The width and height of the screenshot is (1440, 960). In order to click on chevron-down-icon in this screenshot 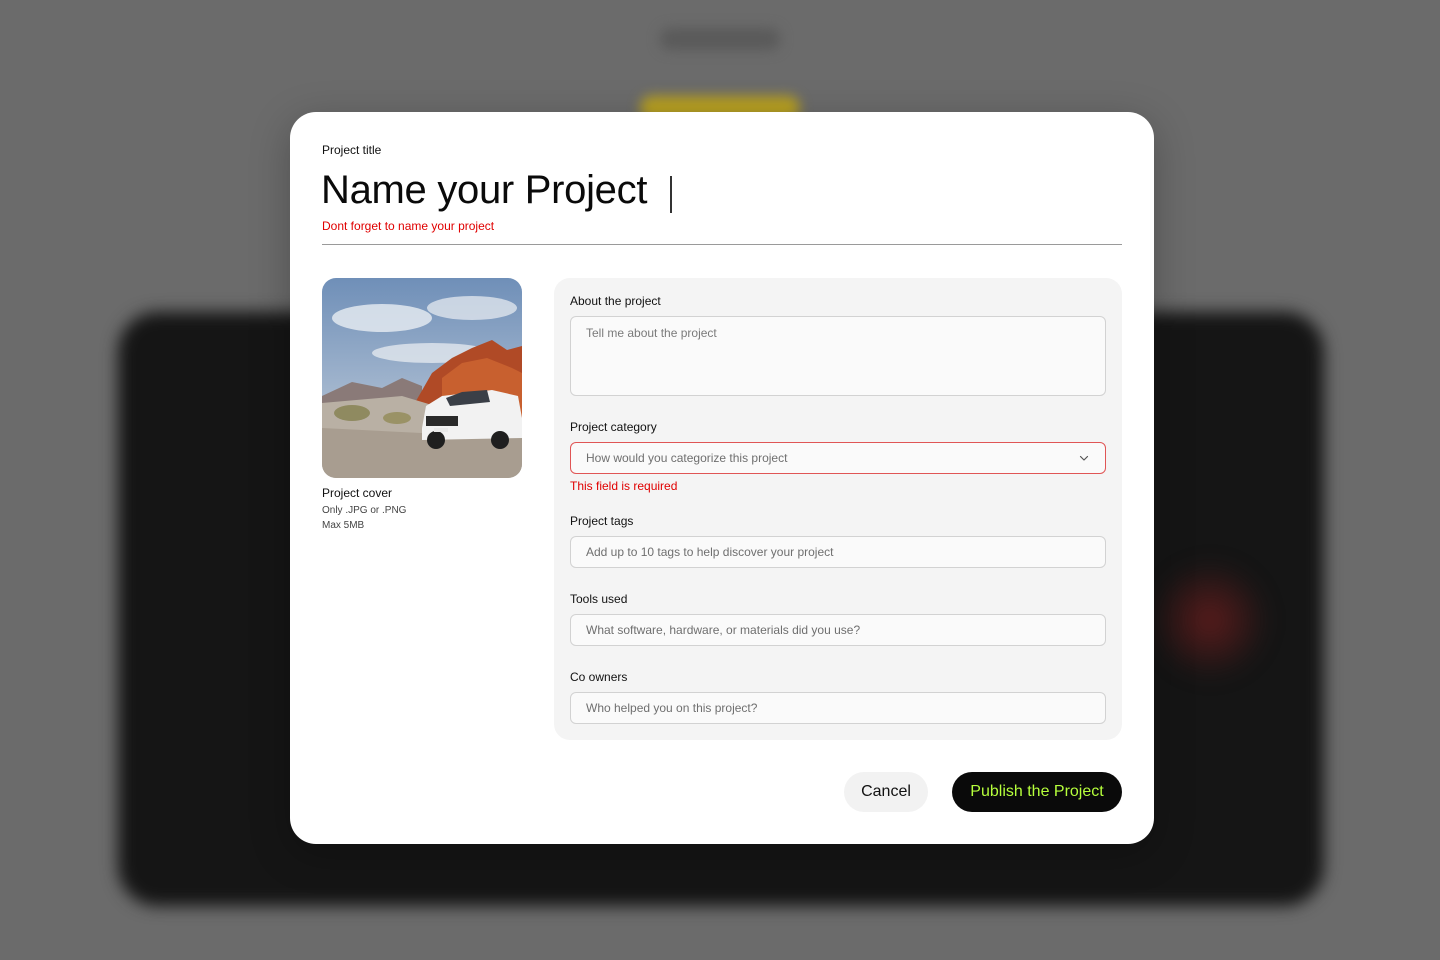, I will do `click(1084, 458)`.